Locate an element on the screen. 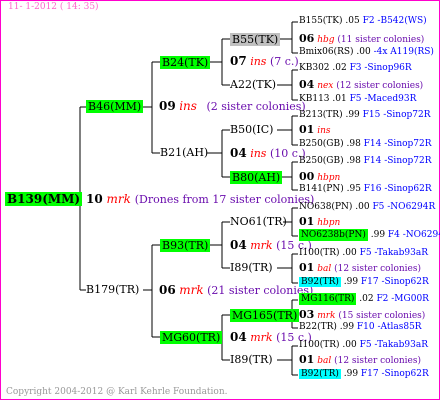  b80-sister-info: 00 hbpn is located at coordinates (319, 177).